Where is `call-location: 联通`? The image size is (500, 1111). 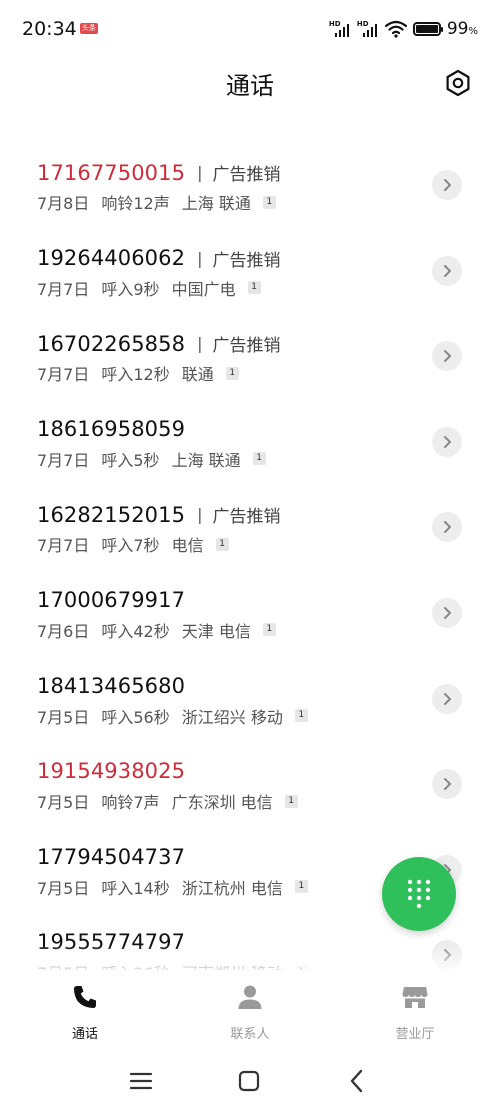 call-location: 联通 is located at coordinates (197, 375).